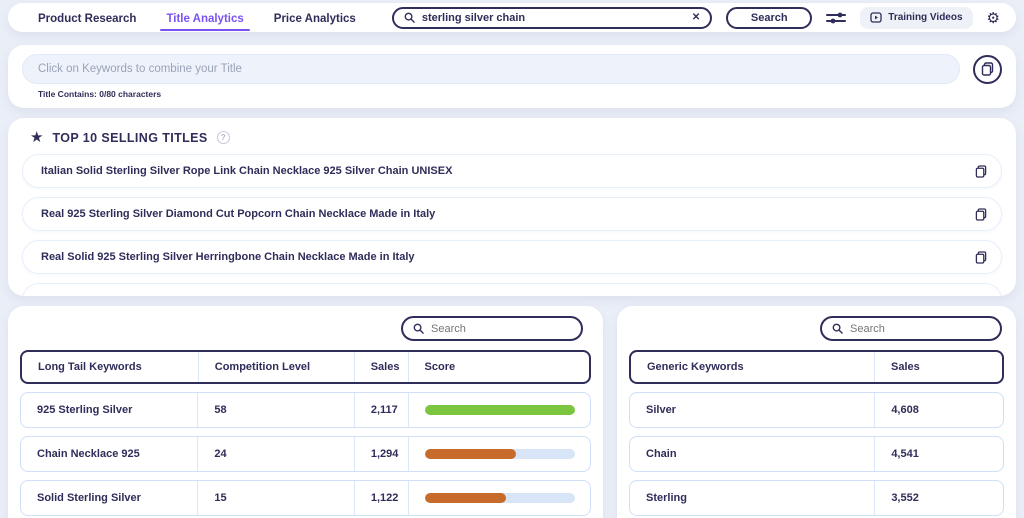 This screenshot has width=1024, height=518. I want to click on keyword-search-field: ✕, so click(552, 17).